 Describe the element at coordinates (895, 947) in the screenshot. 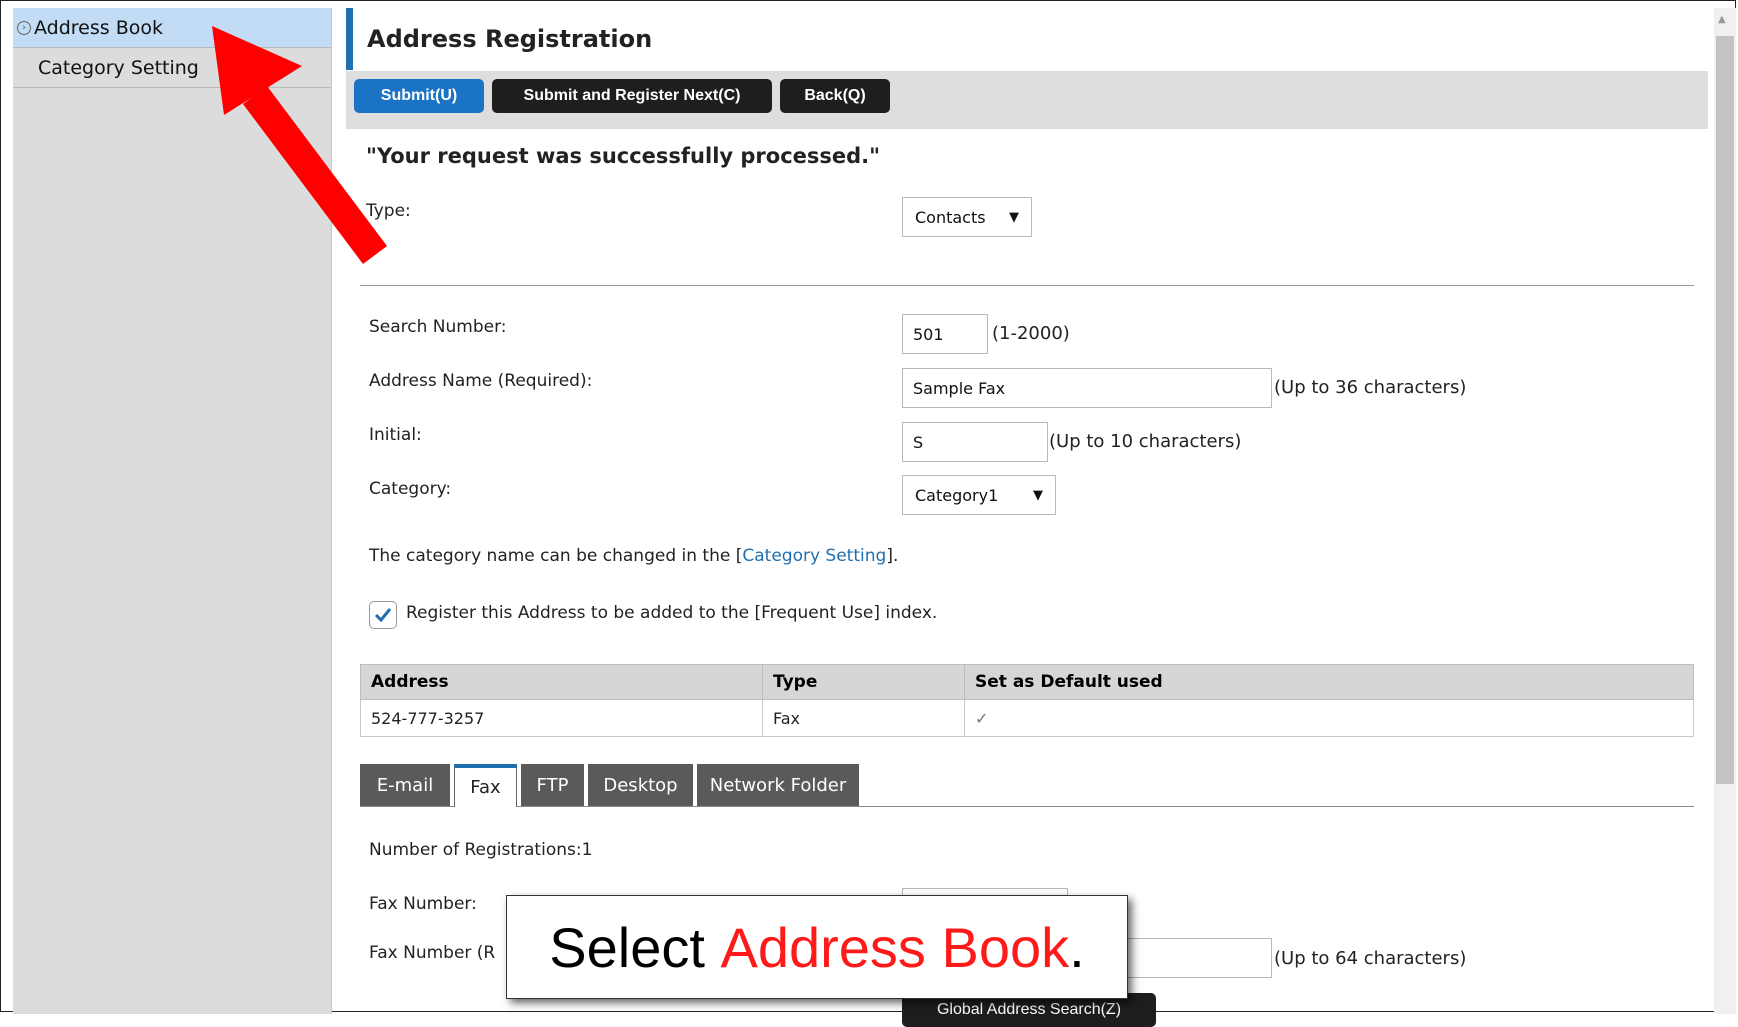

I see `caption-highlight: Address Book` at that location.